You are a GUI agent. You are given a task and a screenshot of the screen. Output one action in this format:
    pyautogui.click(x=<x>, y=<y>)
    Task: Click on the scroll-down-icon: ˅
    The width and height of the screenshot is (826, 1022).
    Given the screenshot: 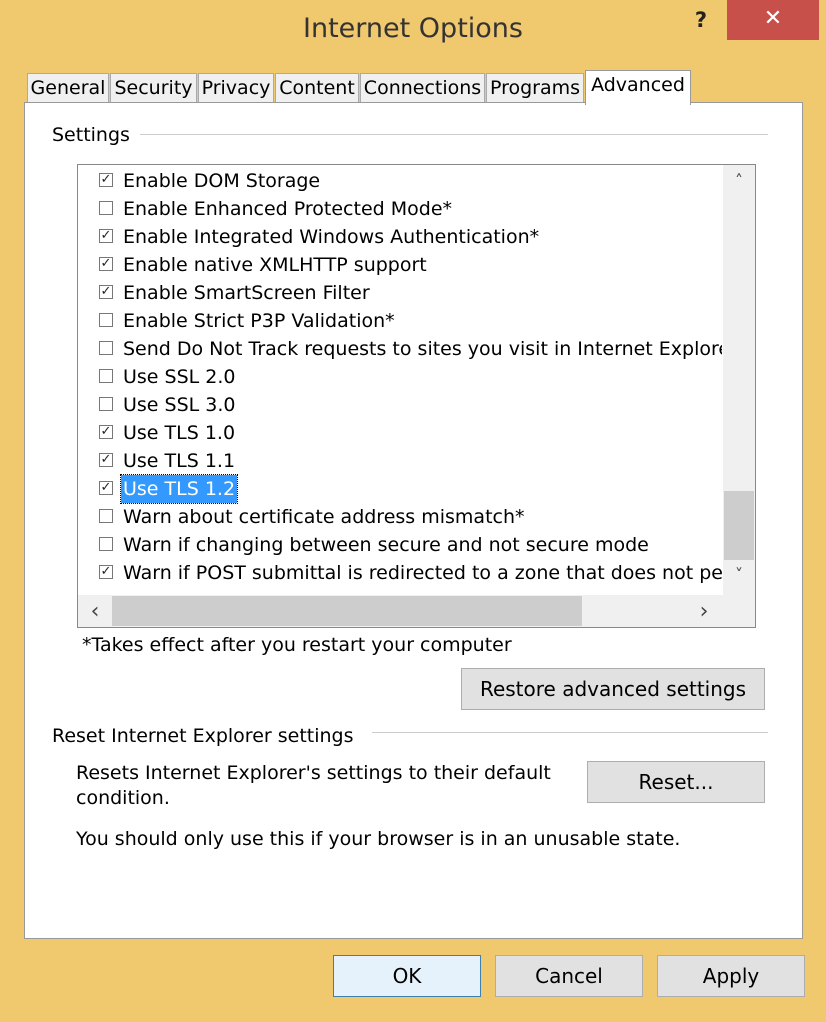 What is the action you would take?
    pyautogui.click(x=739, y=574)
    